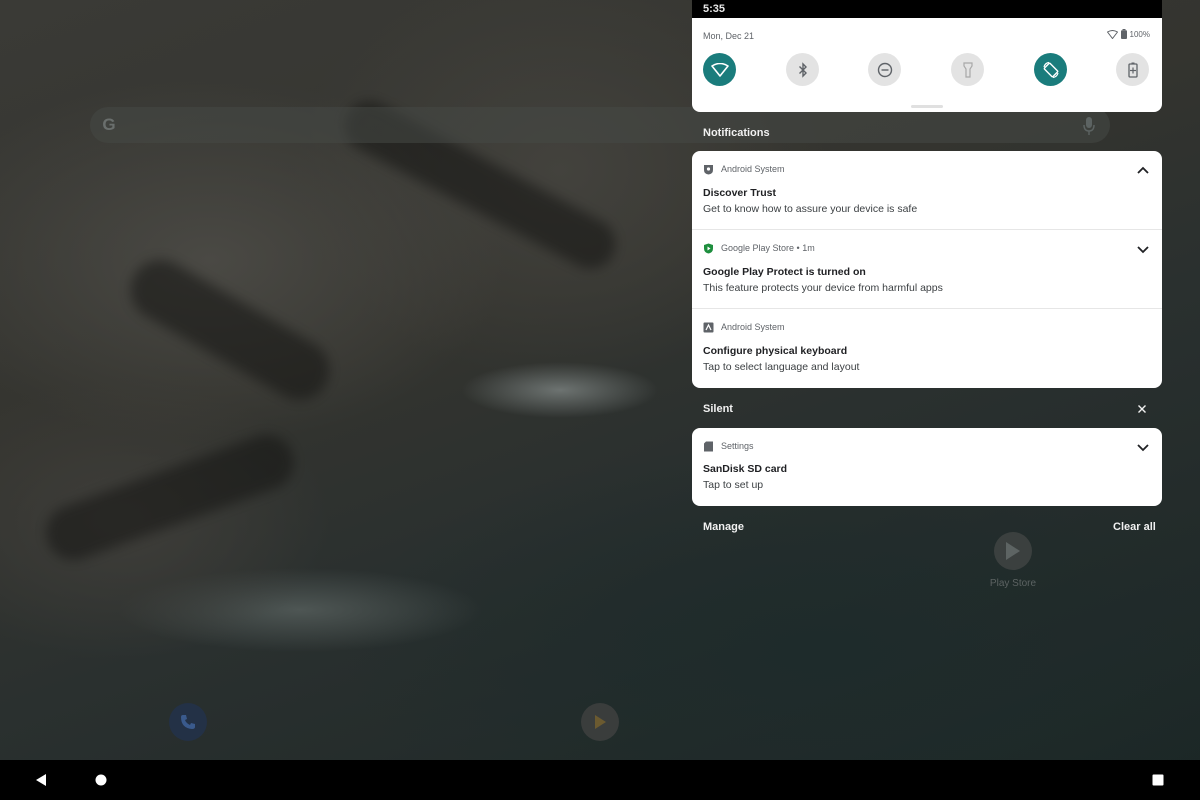 Image resolution: width=1200 pixels, height=800 pixels. I want to click on play-store-icon, so click(1013, 551).